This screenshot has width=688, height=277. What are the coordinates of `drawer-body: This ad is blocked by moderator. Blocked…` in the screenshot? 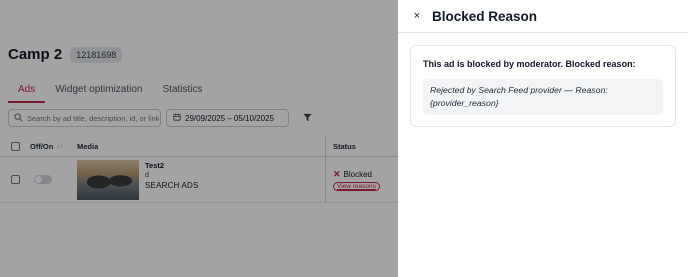 It's located at (543, 80).